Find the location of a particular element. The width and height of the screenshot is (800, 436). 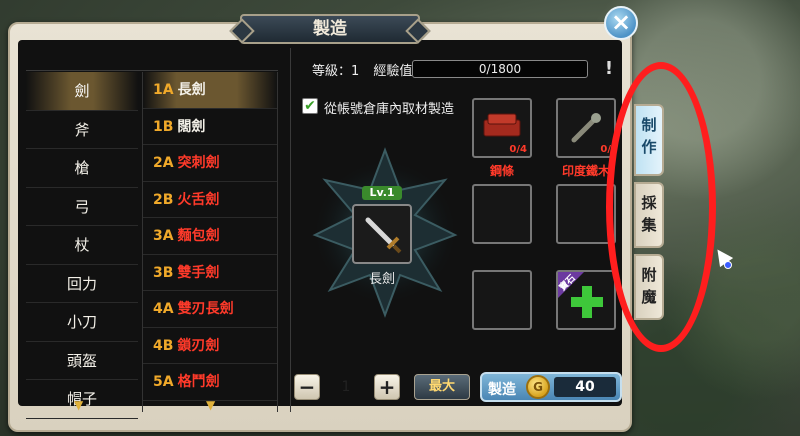

panel-divider is located at coordinates (290, 230).